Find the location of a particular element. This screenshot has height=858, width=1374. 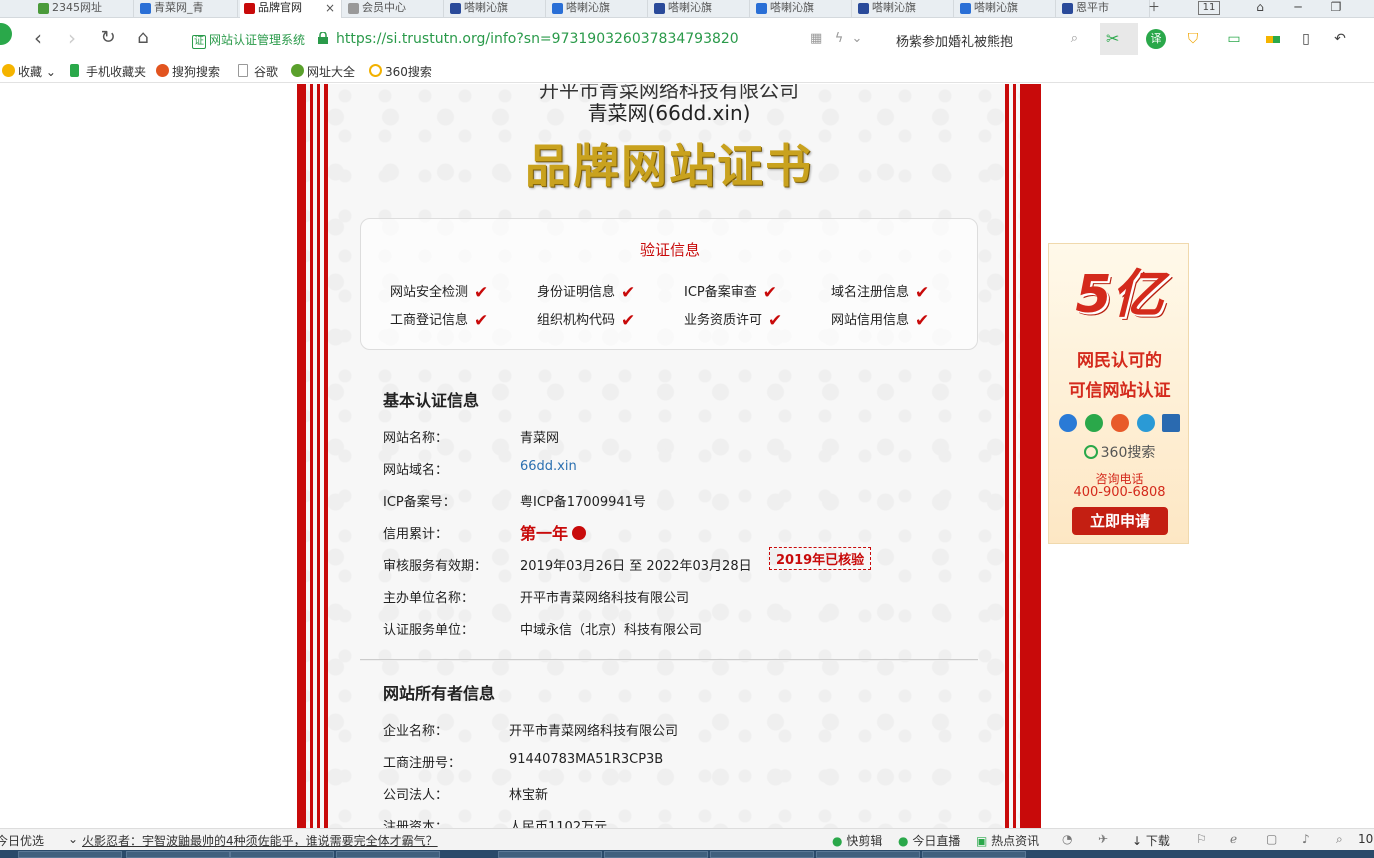

medal-icon is located at coordinates (579, 533).